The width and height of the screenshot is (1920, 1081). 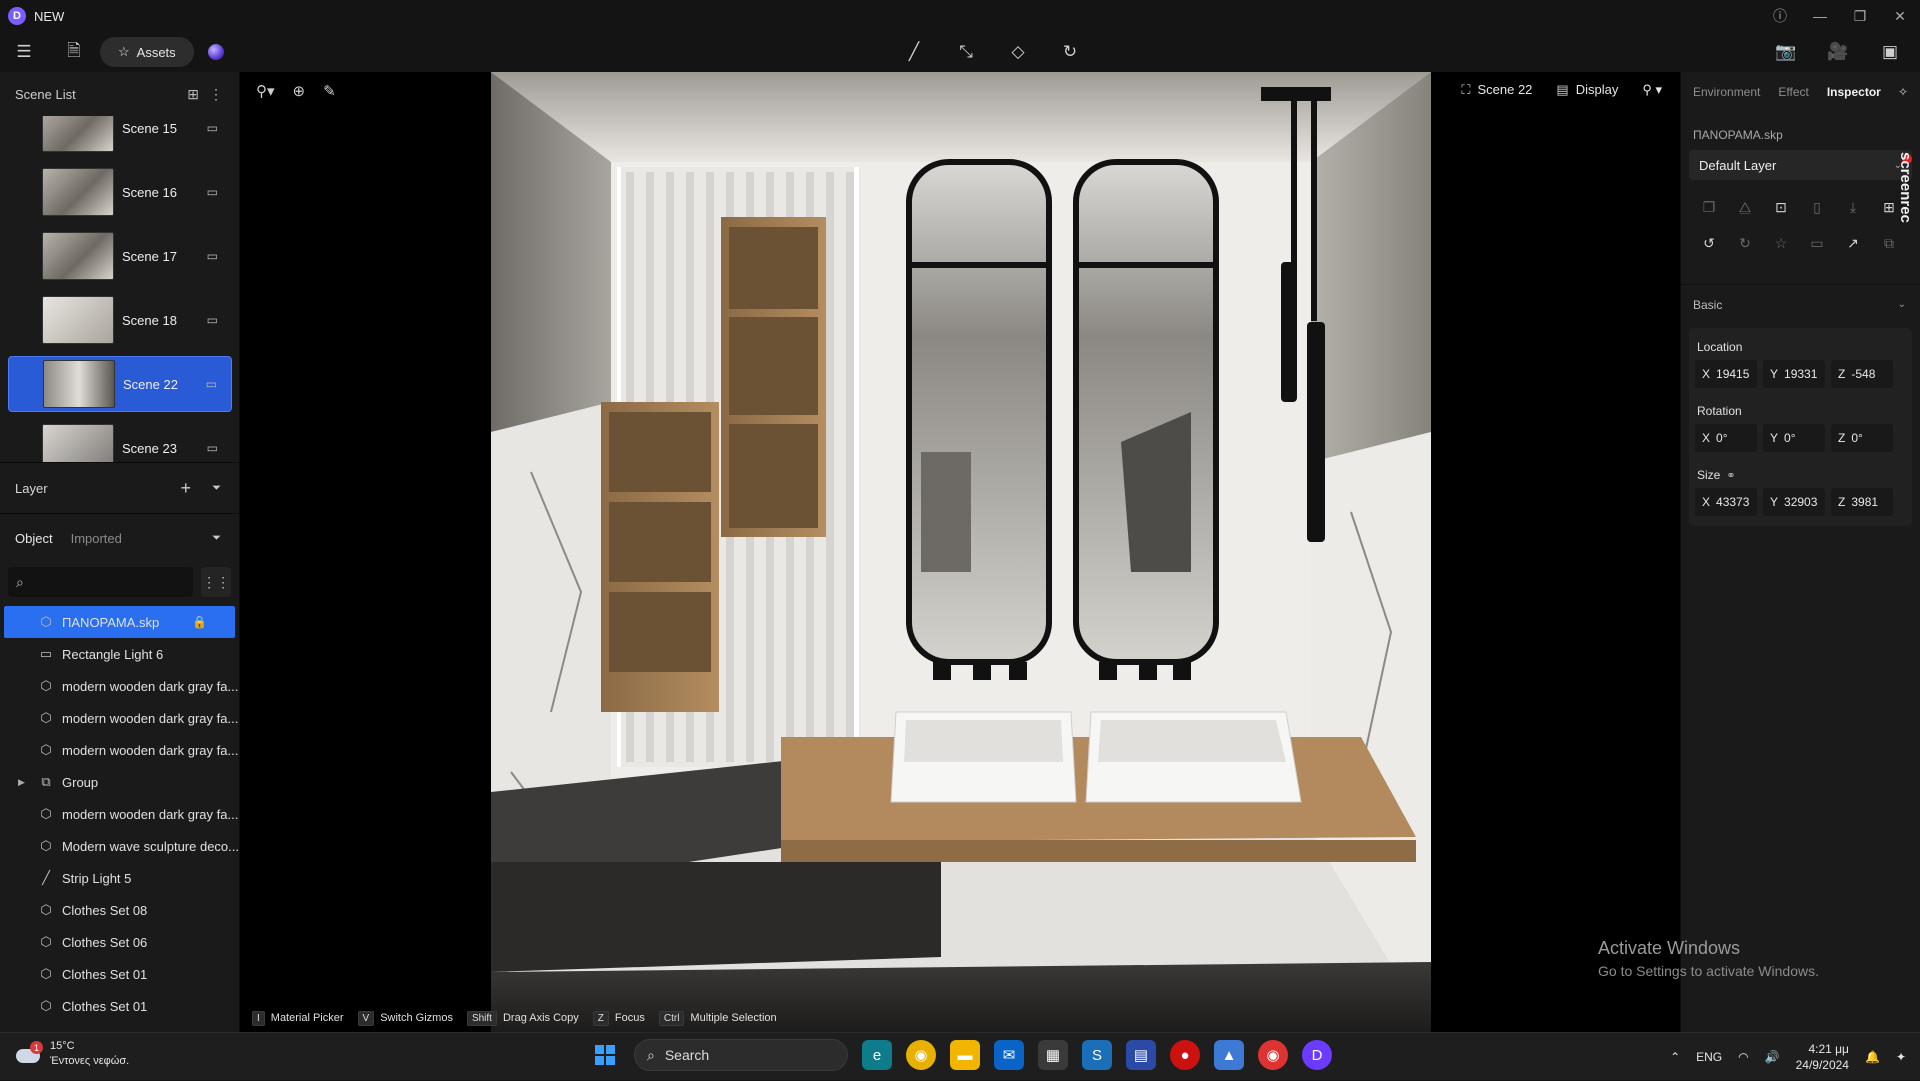 I want to click on surface-tool-icon: ◇, so click(x=1018, y=52).